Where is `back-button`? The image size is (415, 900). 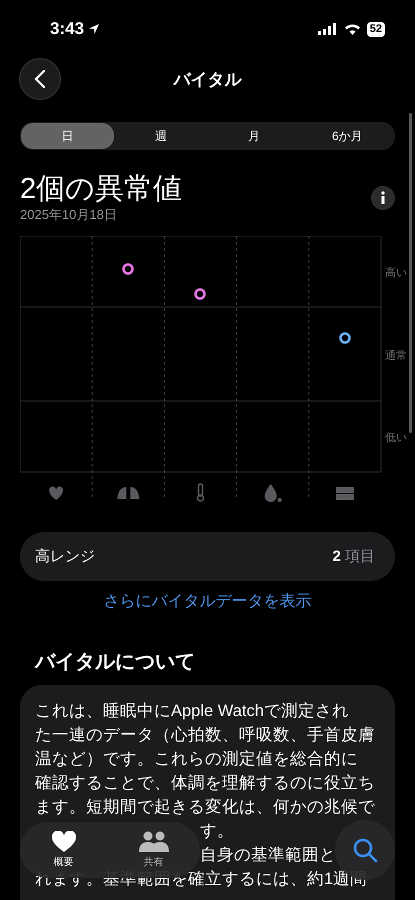
back-button is located at coordinates (40, 79).